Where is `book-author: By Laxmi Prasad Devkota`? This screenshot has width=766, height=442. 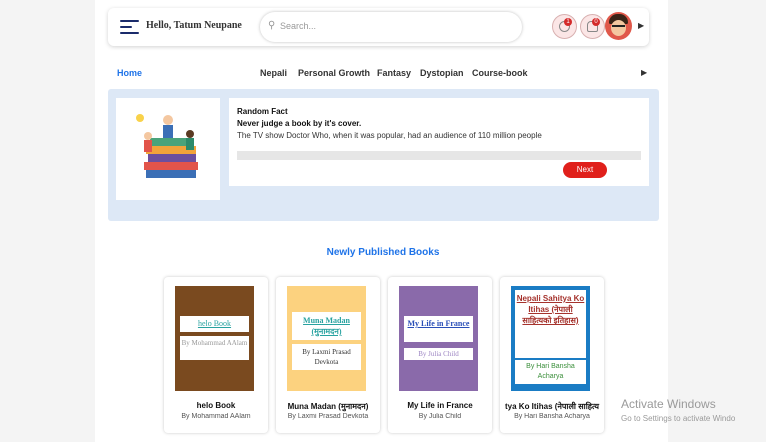
book-author: By Laxmi Prasad Devkota is located at coordinates (328, 416).